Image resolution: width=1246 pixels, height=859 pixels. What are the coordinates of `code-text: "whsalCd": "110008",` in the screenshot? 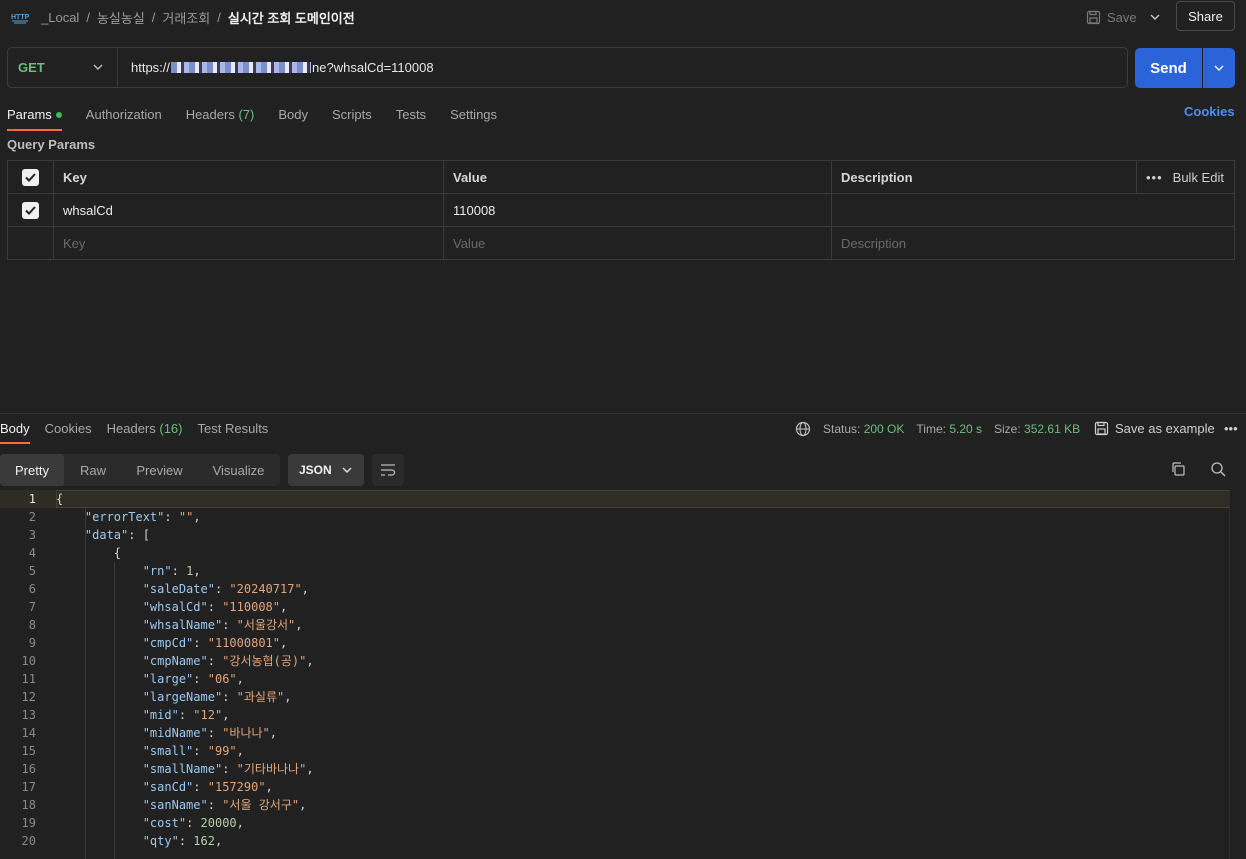 It's located at (215, 607).